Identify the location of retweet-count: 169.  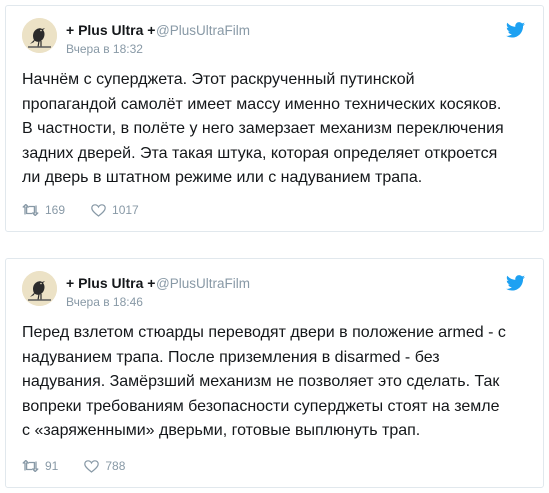
(55, 210).